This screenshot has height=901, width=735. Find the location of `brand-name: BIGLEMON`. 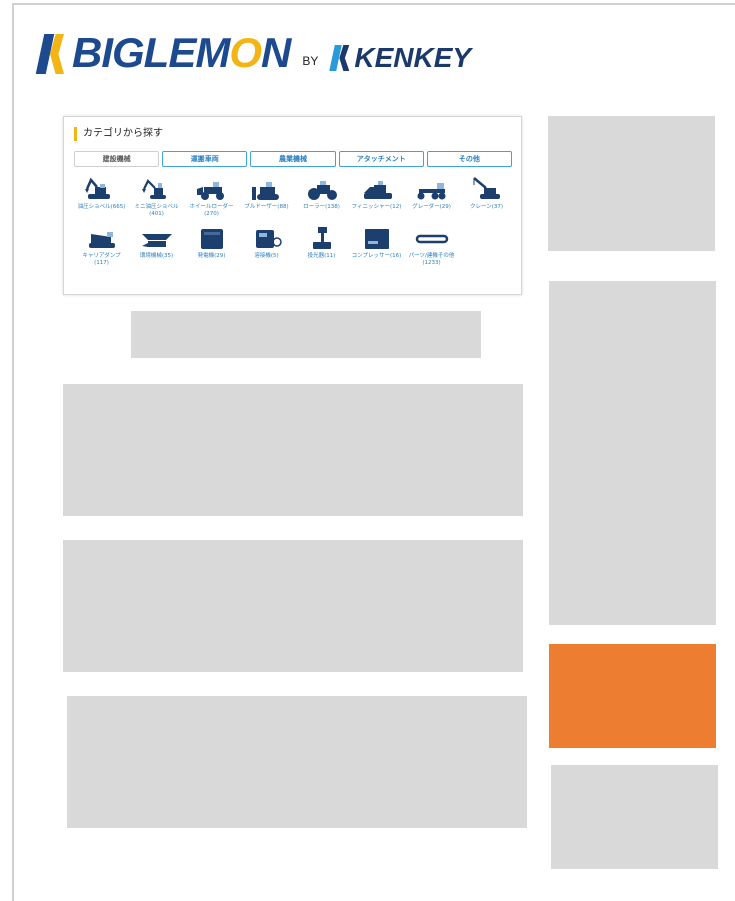

brand-name: BIGLEMON is located at coordinates (181, 52).